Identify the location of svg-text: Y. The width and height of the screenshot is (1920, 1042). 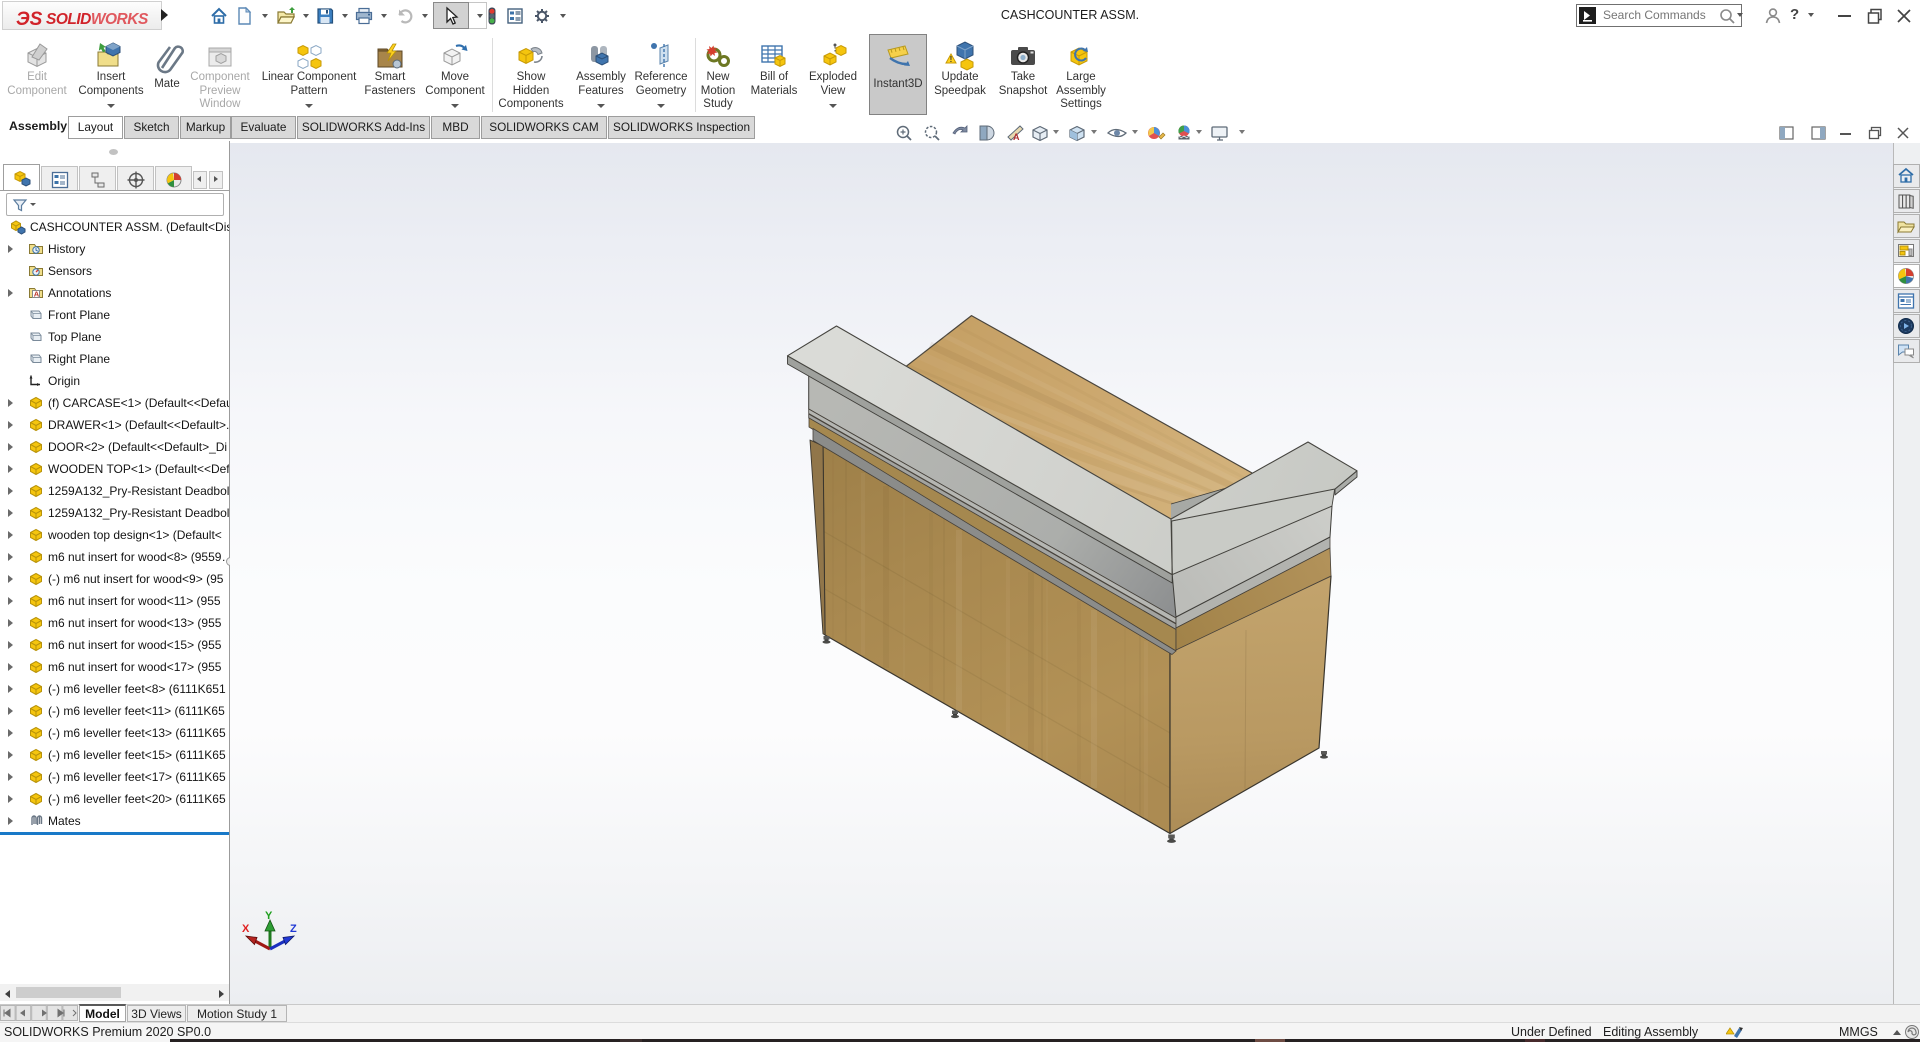
(269, 916).